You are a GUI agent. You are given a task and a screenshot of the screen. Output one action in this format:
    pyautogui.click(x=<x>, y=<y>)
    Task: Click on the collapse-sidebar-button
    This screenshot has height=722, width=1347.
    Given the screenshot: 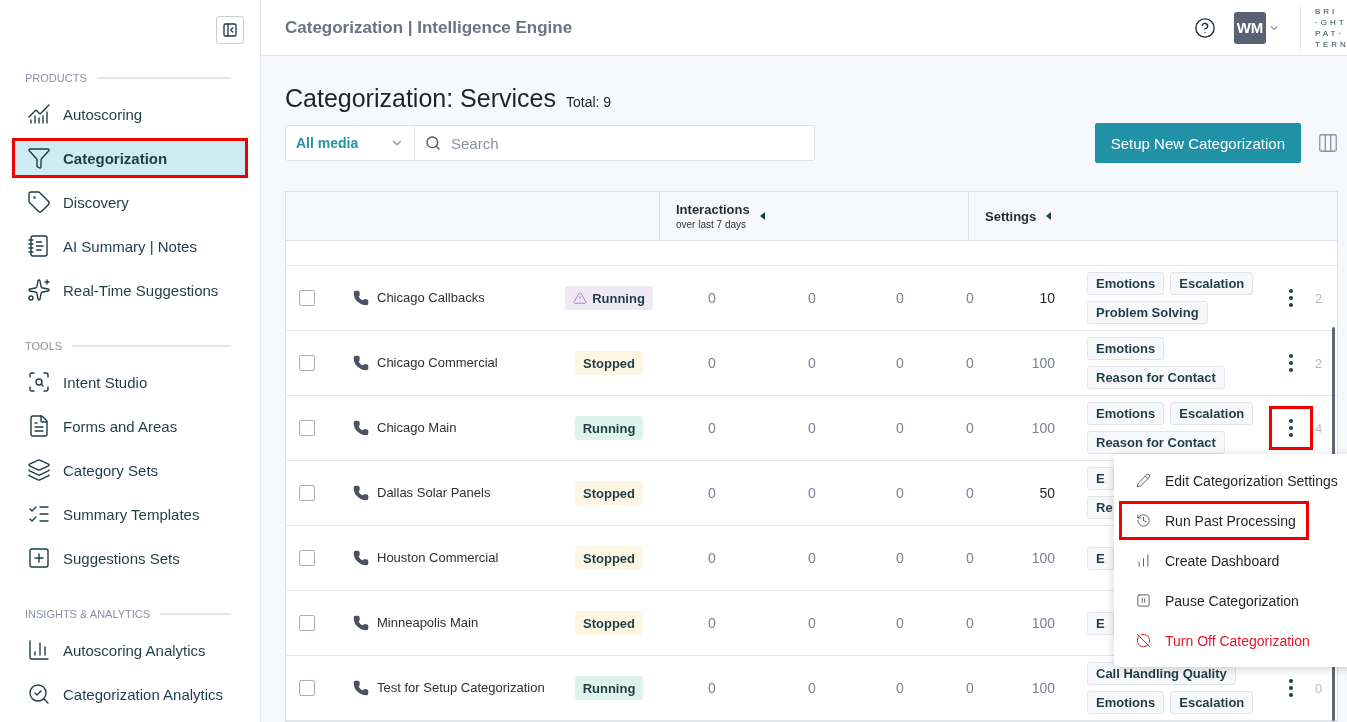 What is the action you would take?
    pyautogui.click(x=230, y=30)
    